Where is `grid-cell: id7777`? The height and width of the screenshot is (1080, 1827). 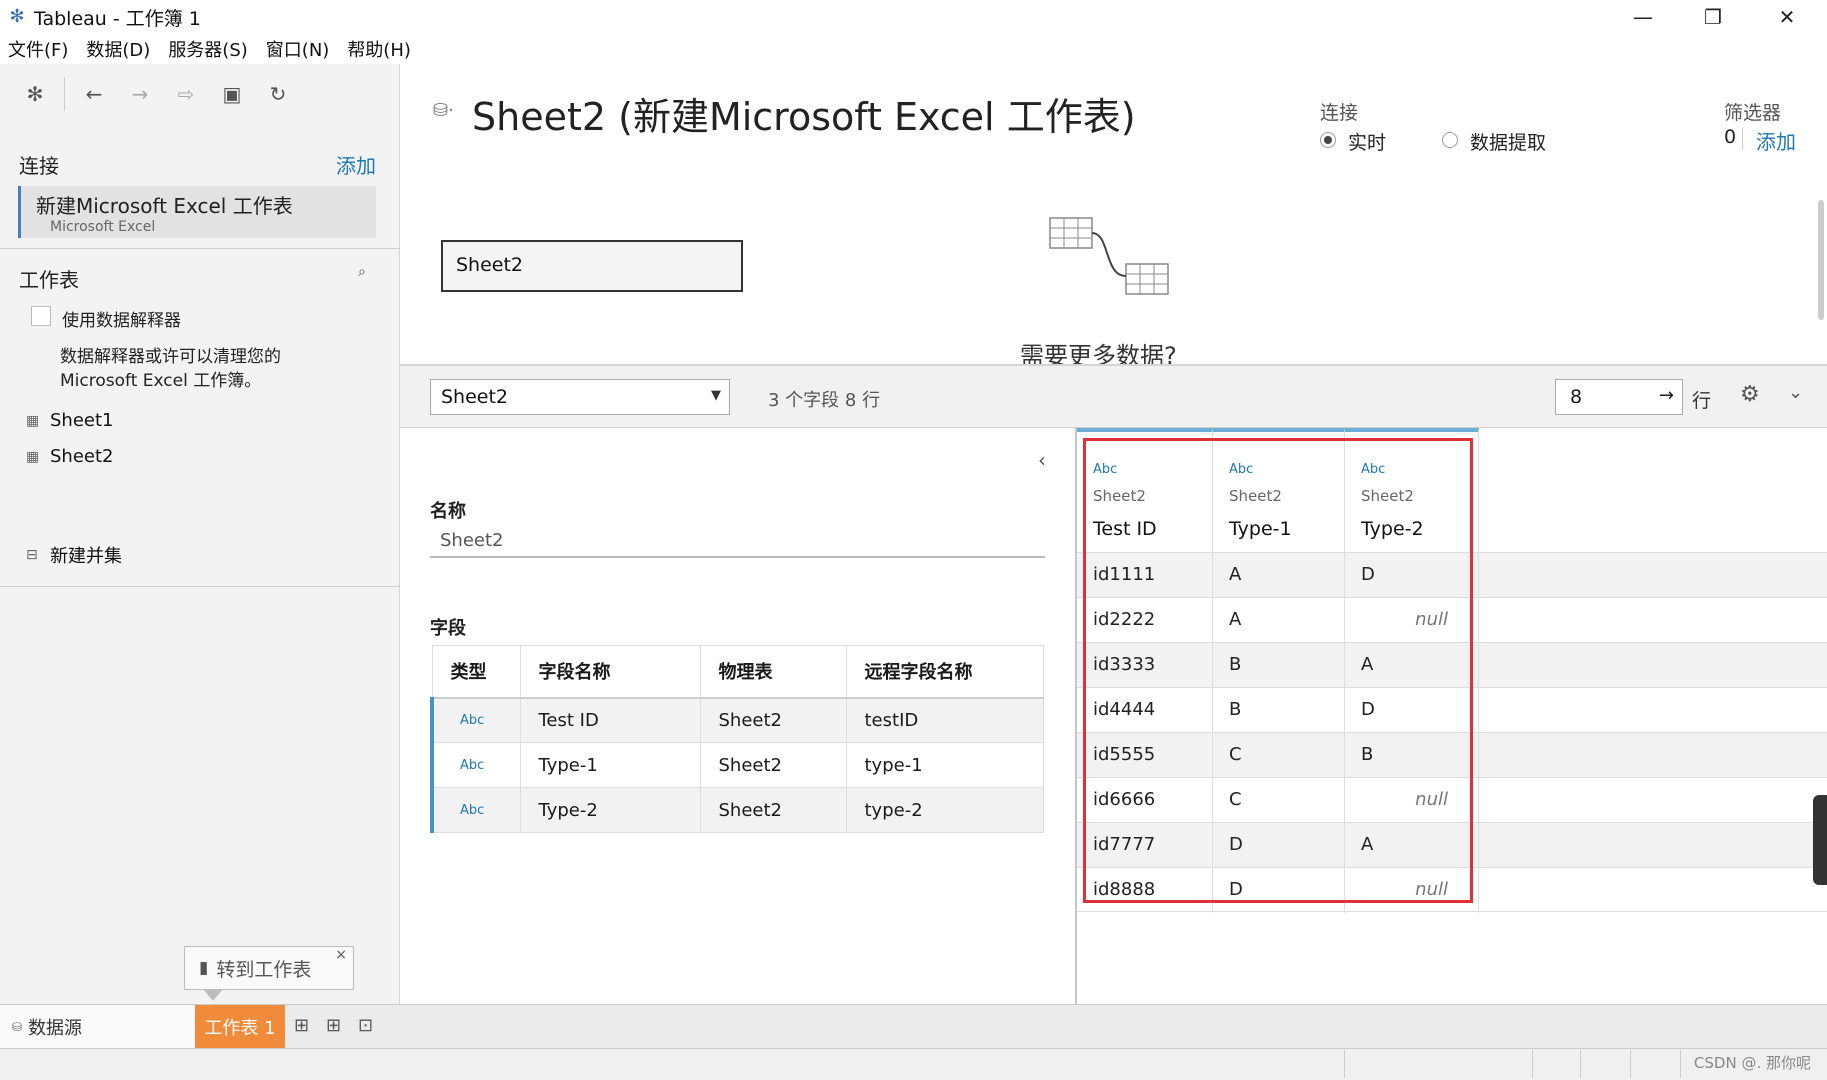 grid-cell: id7777 is located at coordinates (1145, 845).